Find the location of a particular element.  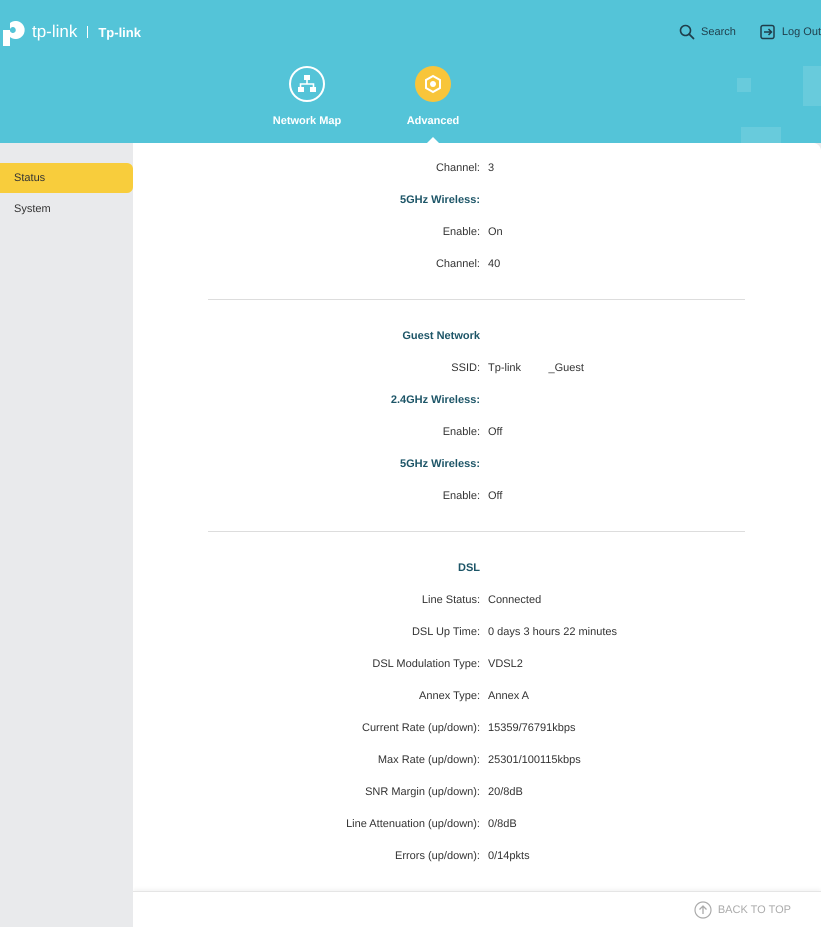

field-label: Current Rate (up/down): is located at coordinates (420, 728).